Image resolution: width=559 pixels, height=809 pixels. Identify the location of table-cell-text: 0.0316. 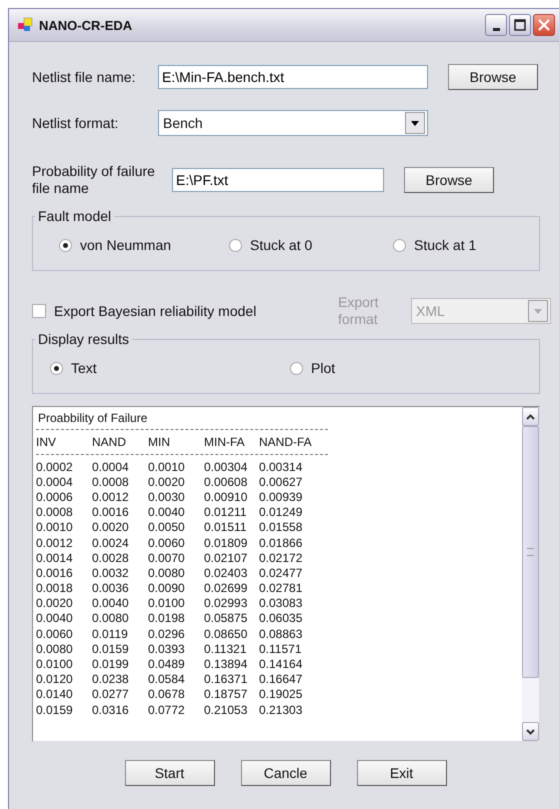
(111, 709).